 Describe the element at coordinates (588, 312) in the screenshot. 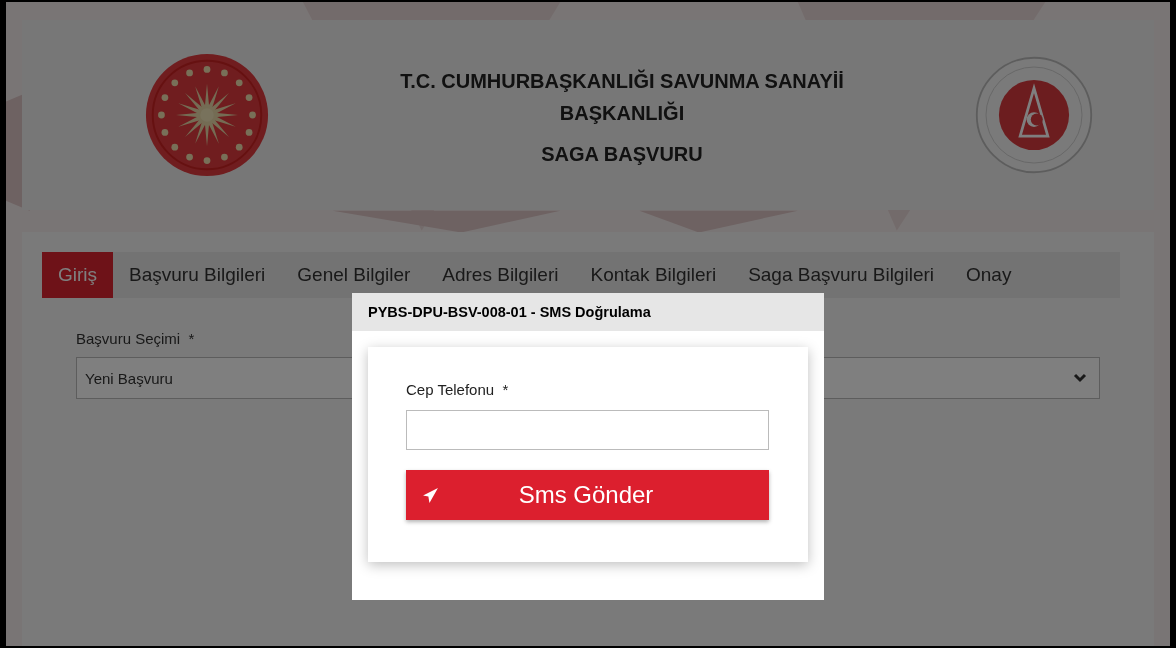

I see `dialog-title: PYBS-DPU-BSV-008-01 - SMS Doğrulama` at that location.